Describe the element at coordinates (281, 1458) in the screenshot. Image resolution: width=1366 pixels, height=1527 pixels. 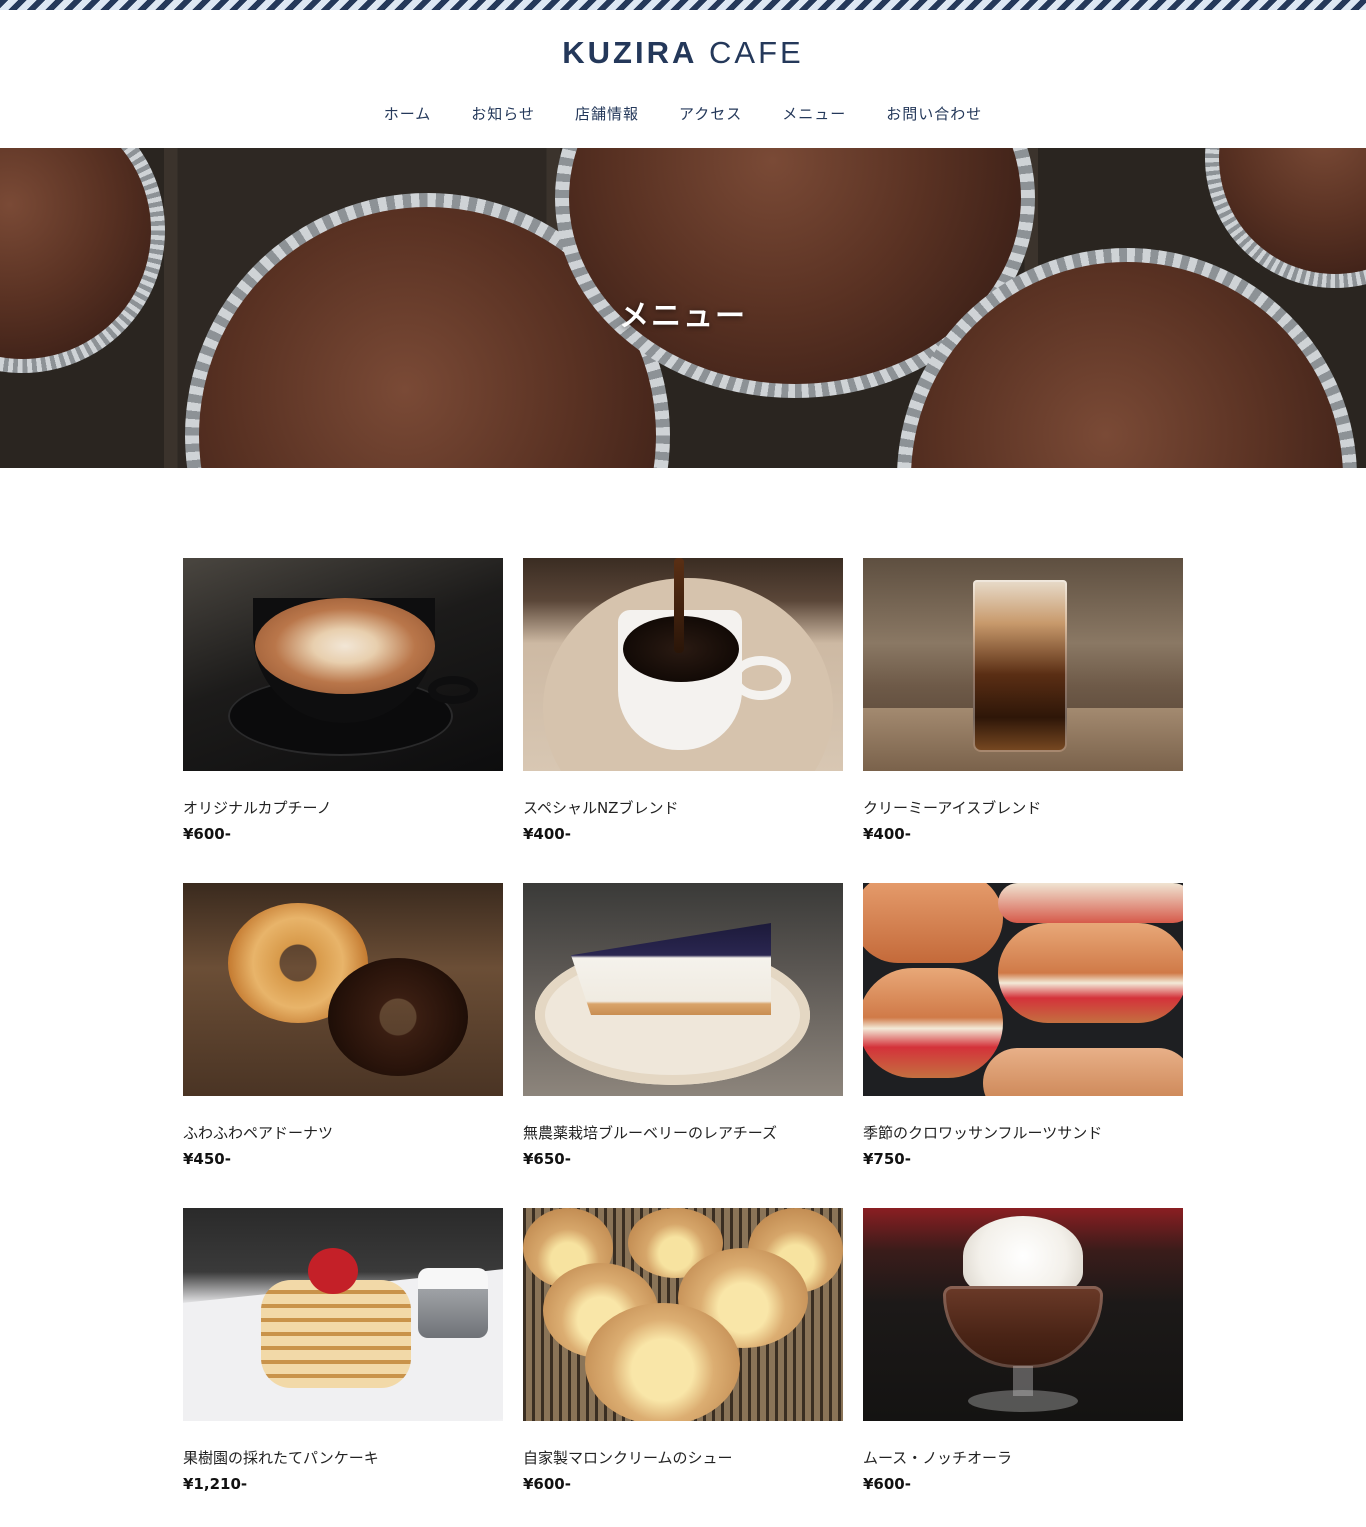
I see `menu-item-name: 果樹園の採れたてパンケーキ` at that location.